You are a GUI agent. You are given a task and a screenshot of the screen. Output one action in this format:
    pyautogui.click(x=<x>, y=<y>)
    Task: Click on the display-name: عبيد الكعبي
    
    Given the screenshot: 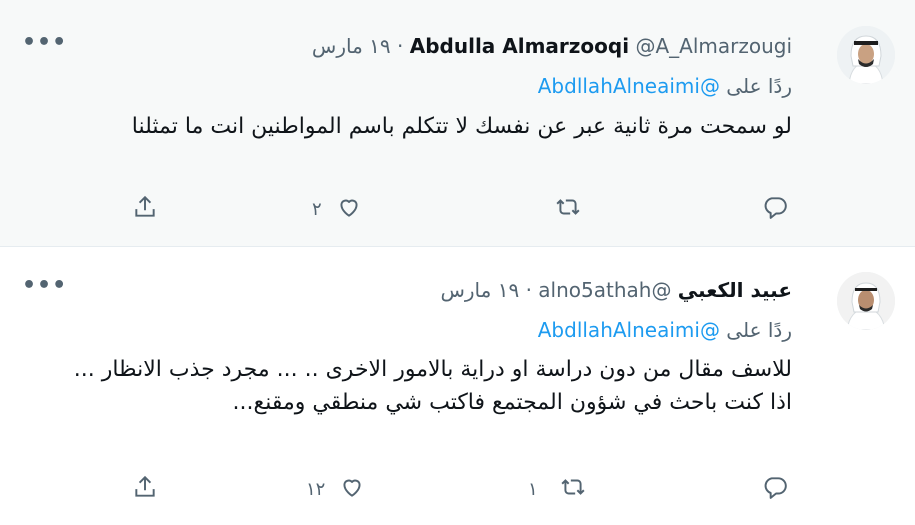 What is the action you would take?
    pyautogui.click(x=735, y=290)
    